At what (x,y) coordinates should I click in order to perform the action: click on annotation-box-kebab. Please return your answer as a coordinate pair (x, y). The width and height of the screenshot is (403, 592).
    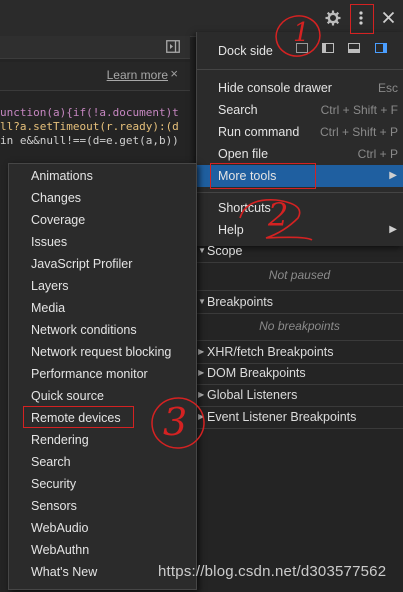
    Looking at the image, I should click on (362, 19).